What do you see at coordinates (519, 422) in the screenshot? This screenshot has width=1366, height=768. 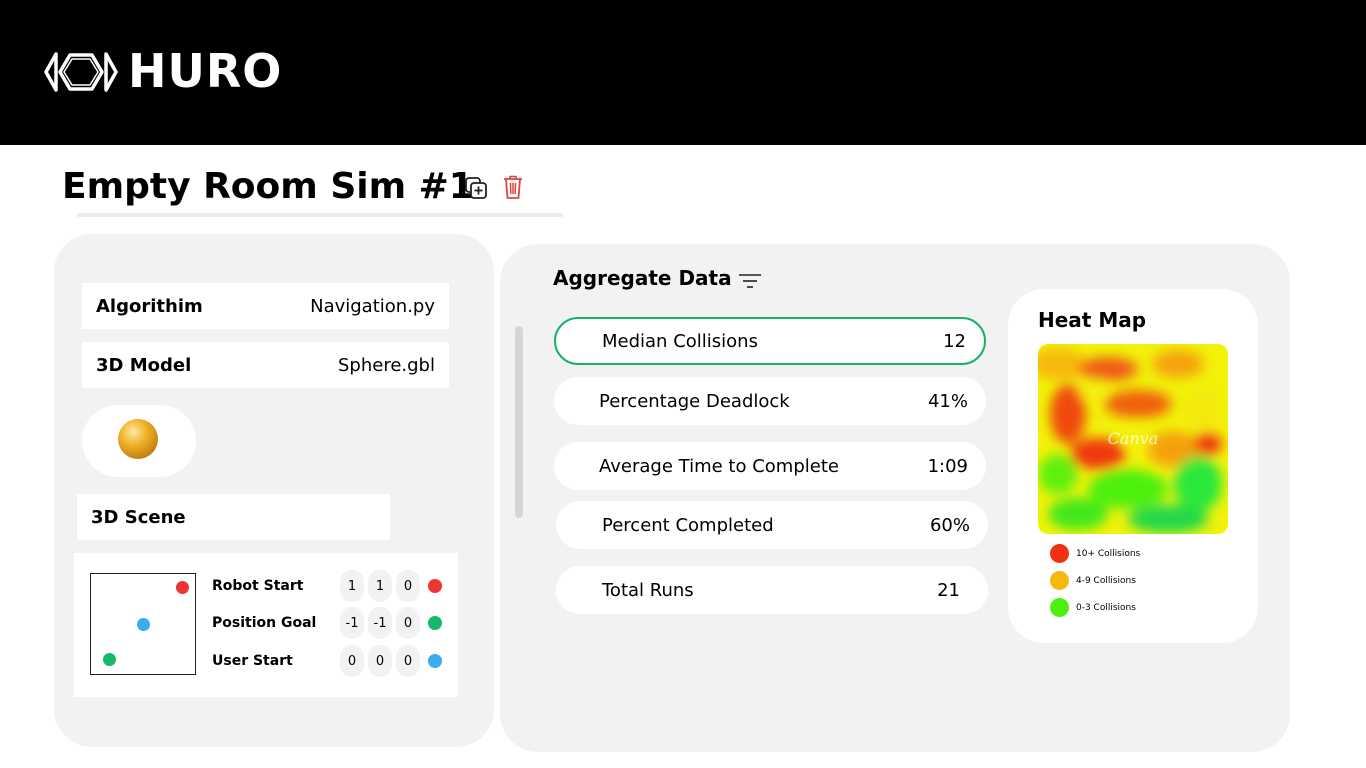 I see `scrollbar` at bounding box center [519, 422].